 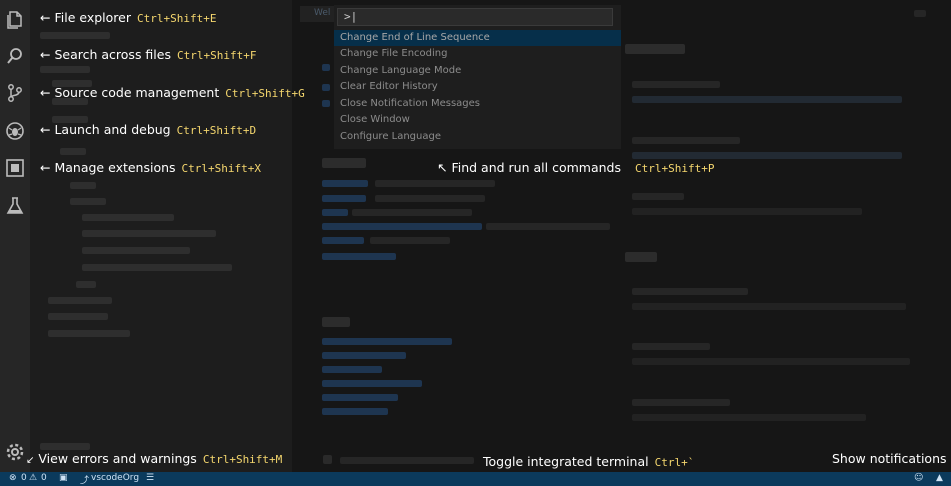 I want to click on branch-name: vscodeOrg, so click(x=115, y=478).